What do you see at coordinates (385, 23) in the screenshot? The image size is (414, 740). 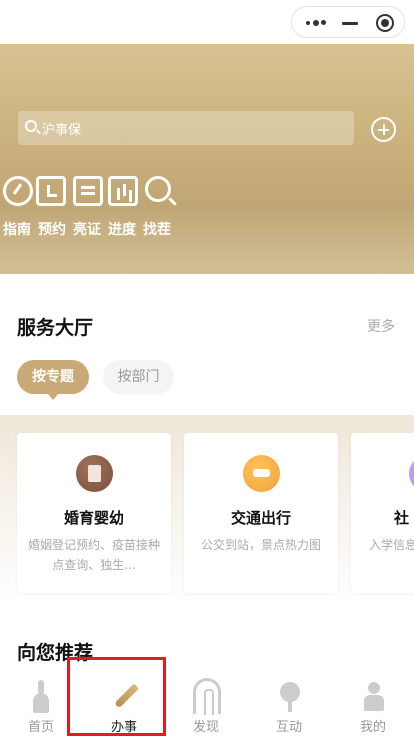 I see `close-target-icon` at bounding box center [385, 23].